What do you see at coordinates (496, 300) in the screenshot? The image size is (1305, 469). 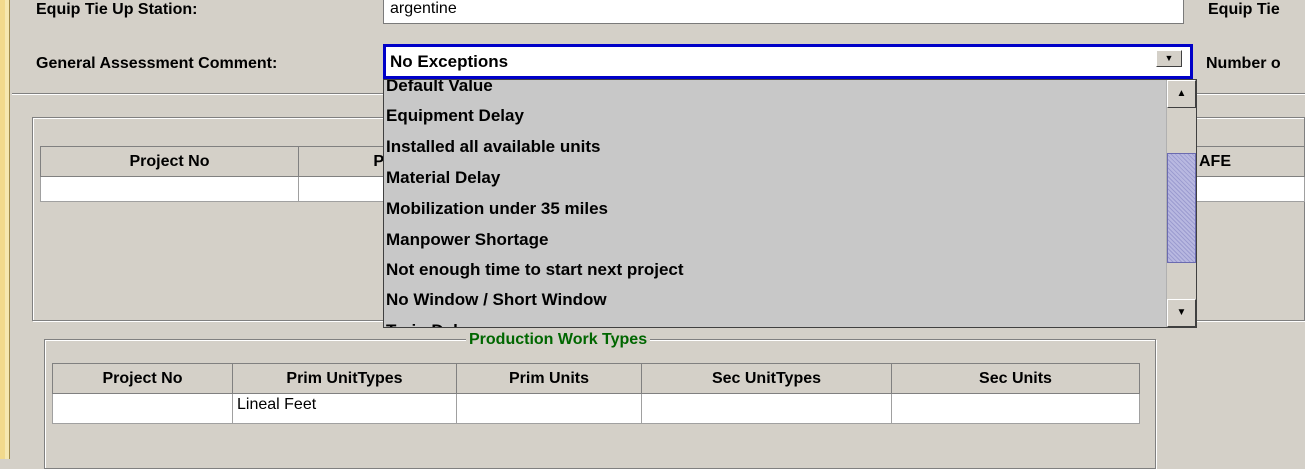 I see `list-item: No Window / Short Window` at bounding box center [496, 300].